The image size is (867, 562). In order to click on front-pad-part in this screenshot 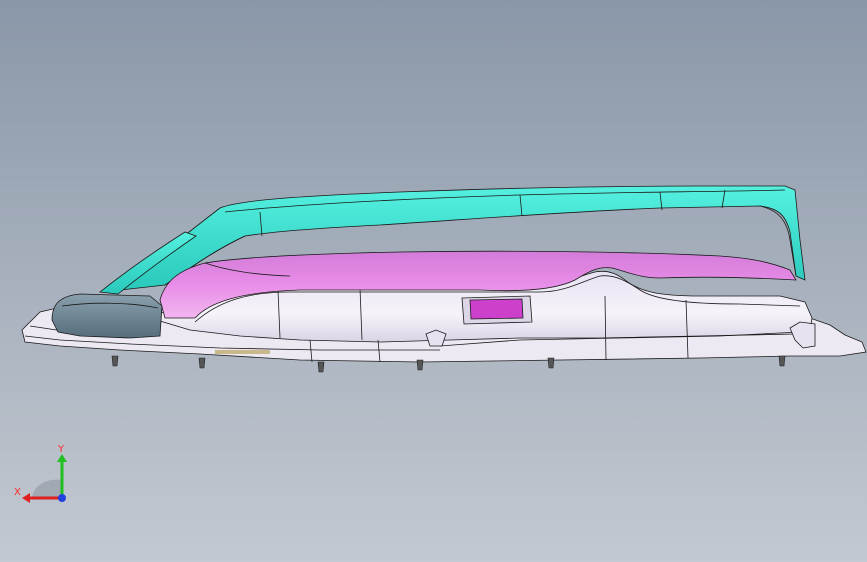, I will do `click(107, 316)`.